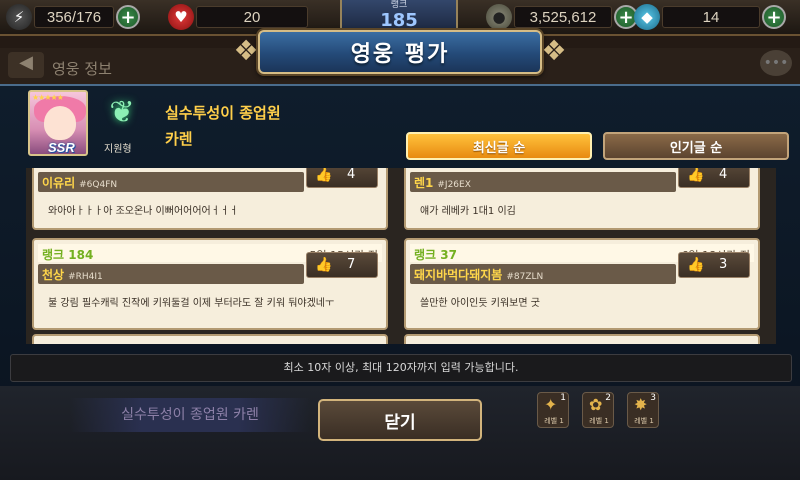 This screenshot has height=480, width=800. What do you see at coordinates (342, 265) in the screenshot?
I see `like-button: 👍 7` at bounding box center [342, 265].